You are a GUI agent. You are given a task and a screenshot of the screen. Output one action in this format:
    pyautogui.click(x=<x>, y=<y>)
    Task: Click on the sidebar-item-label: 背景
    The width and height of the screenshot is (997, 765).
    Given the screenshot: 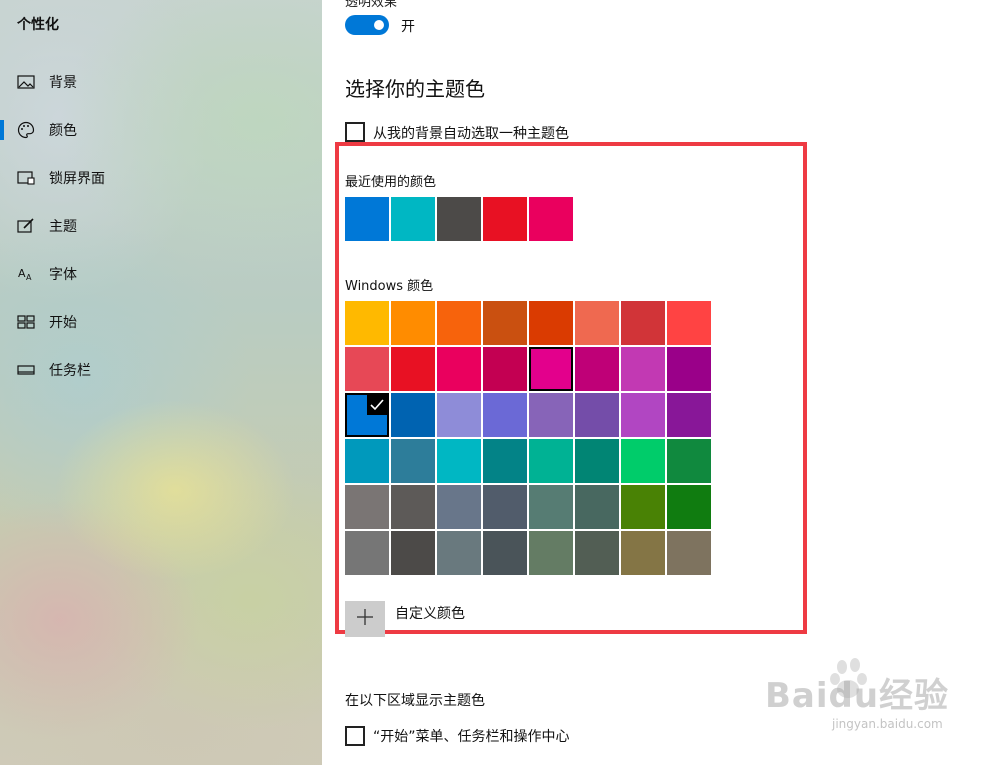 What is the action you would take?
    pyautogui.click(x=63, y=83)
    